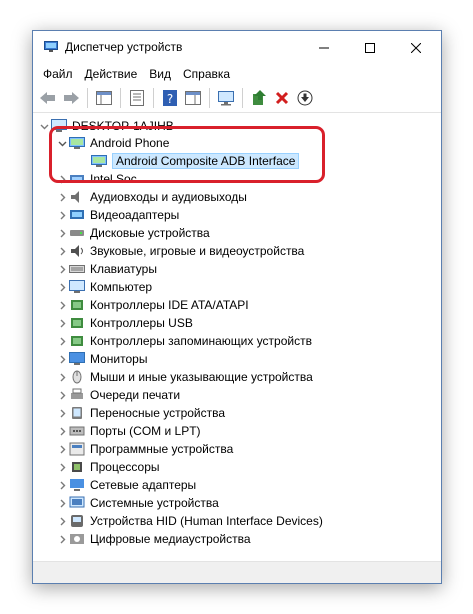  What do you see at coordinates (144, 449) in the screenshot?
I see `category-row: Программные устройства` at bounding box center [144, 449].